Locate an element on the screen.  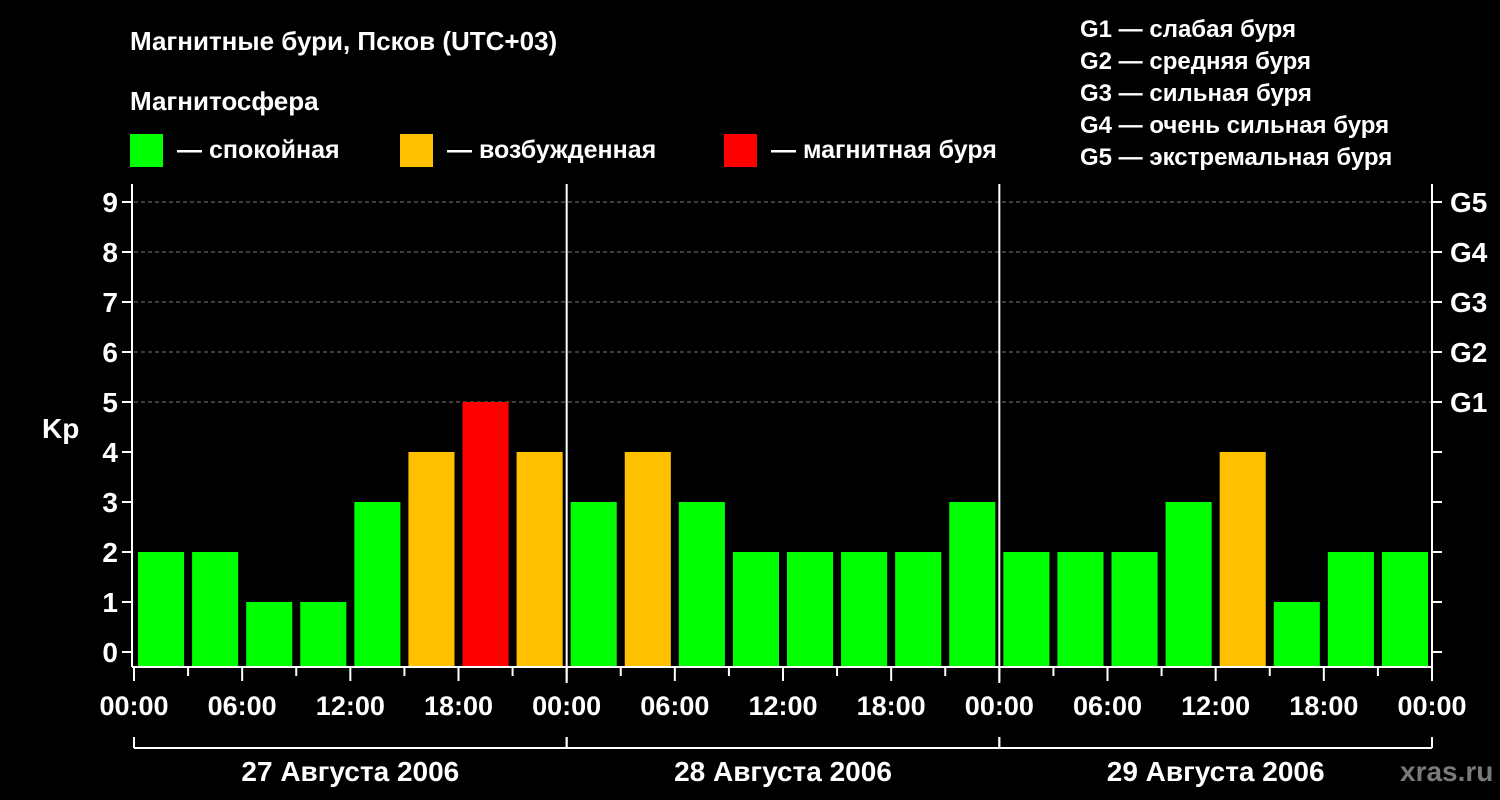
legend-swatch-calm is located at coordinates (146, 150).